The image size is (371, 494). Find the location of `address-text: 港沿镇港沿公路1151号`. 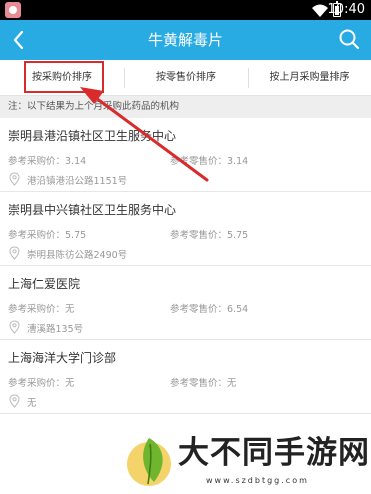

address-text: 港沿镇港沿公路1151号 is located at coordinates (77, 181).